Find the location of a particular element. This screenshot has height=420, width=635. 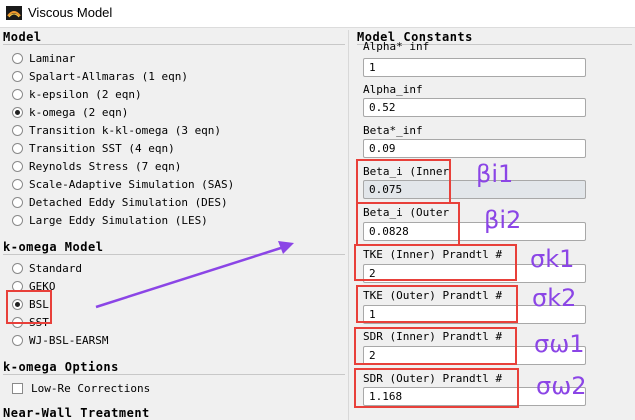

radio-label: Laminar is located at coordinates (52, 58).